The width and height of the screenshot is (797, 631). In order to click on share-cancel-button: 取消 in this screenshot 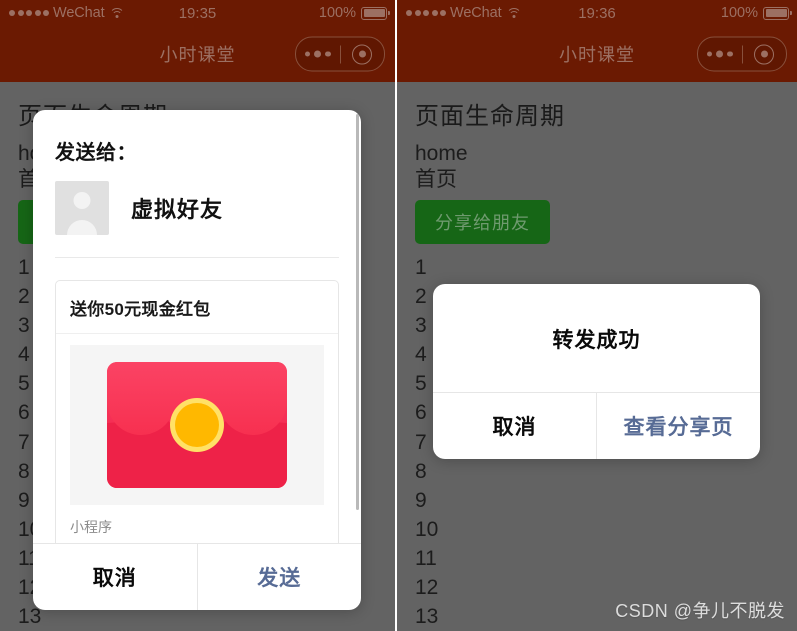, I will do `click(115, 577)`.